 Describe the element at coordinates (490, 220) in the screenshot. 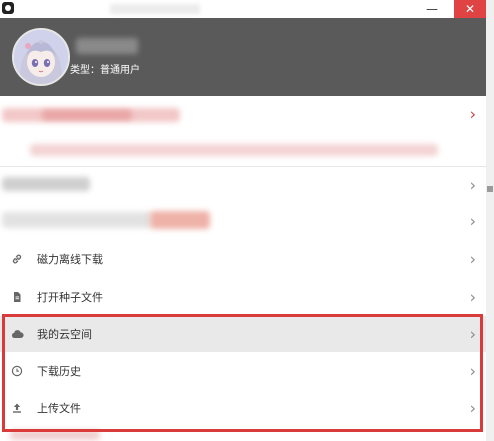

I see `scrollbar` at that location.